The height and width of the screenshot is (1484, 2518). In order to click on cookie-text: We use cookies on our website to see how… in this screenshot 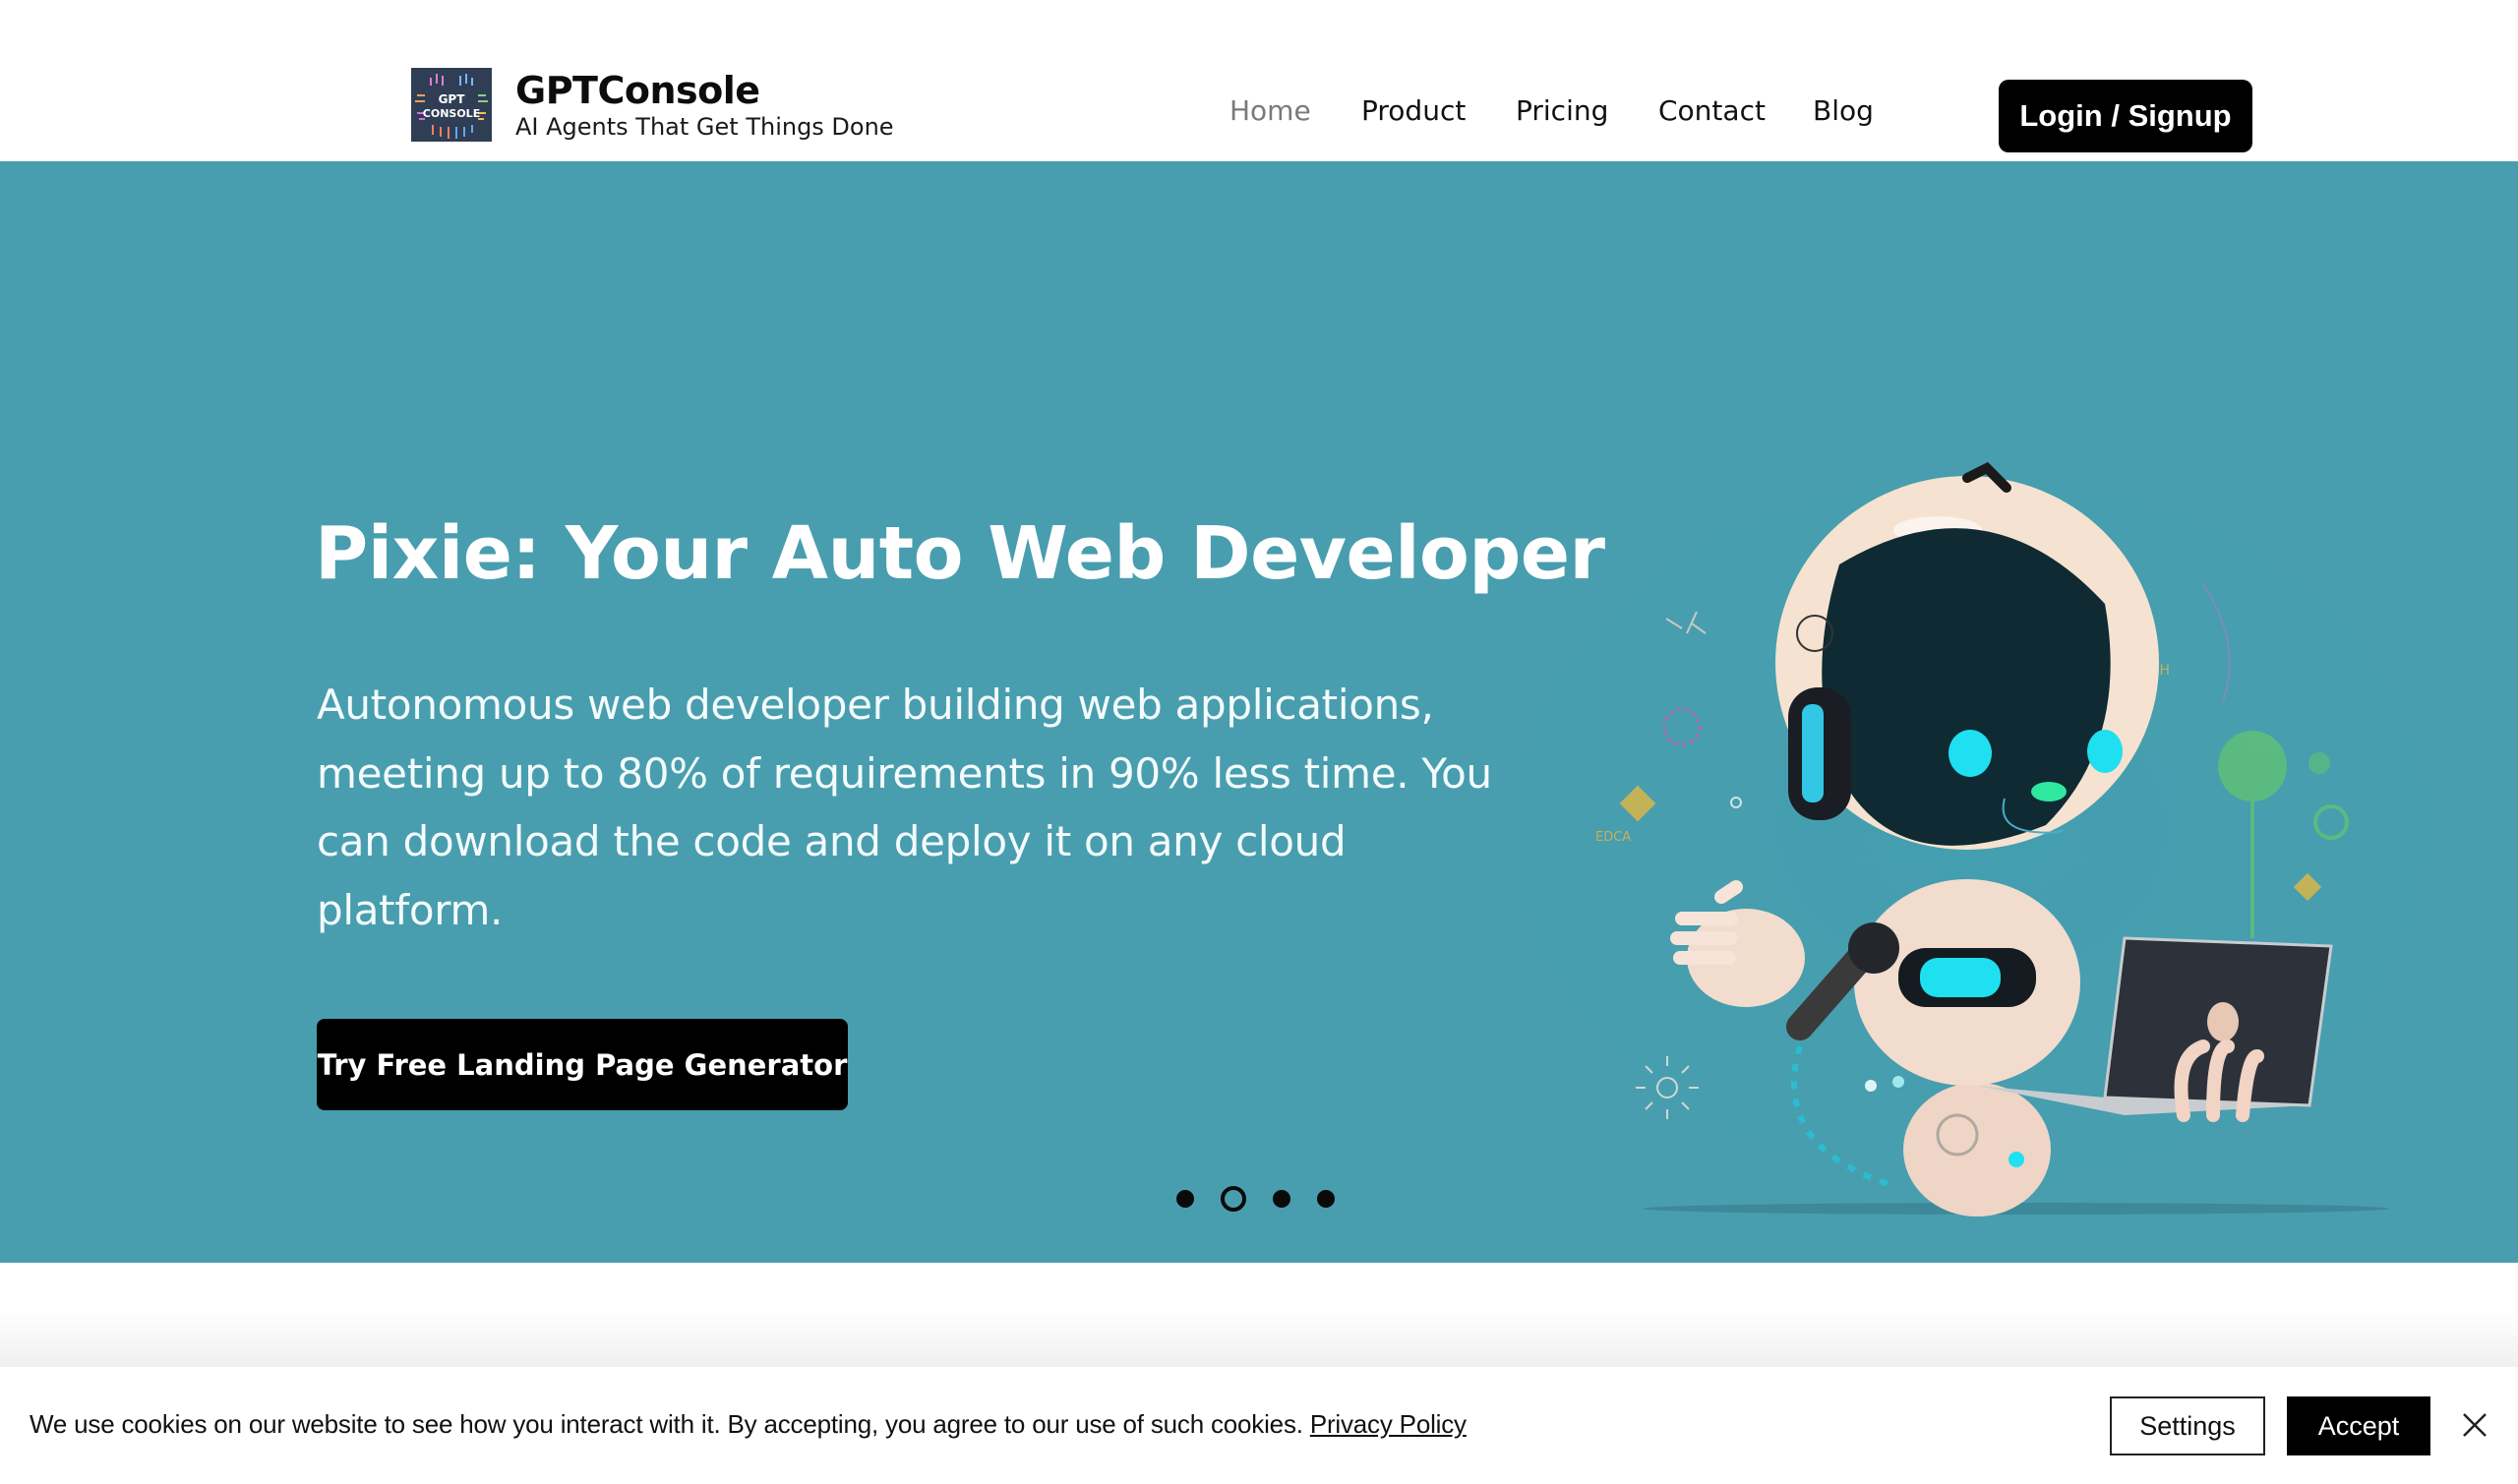, I will do `click(666, 1424)`.